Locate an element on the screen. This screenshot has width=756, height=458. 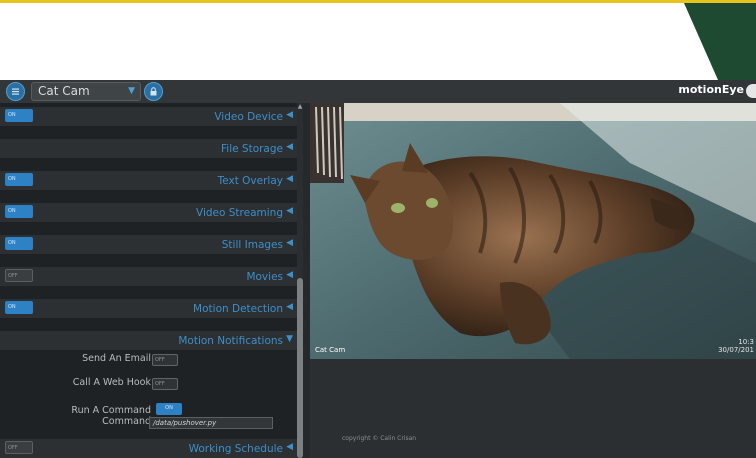
camera-select: Cat Cam ▼ is located at coordinates (86, 91).